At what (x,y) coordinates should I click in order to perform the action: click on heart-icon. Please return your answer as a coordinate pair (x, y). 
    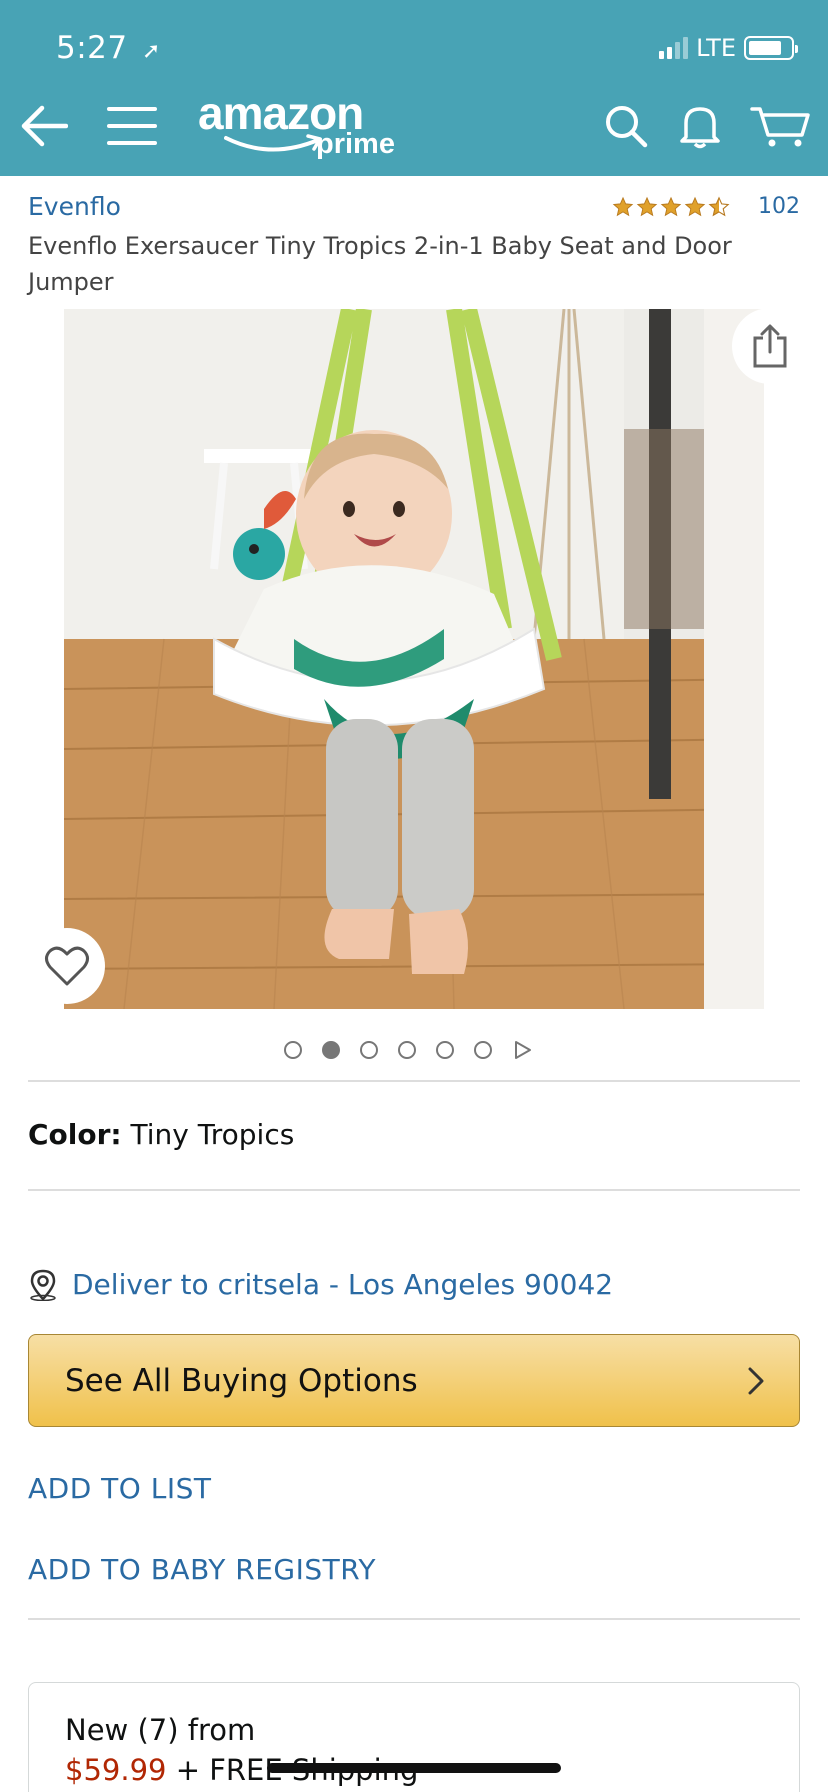
    Looking at the image, I should click on (67, 966).